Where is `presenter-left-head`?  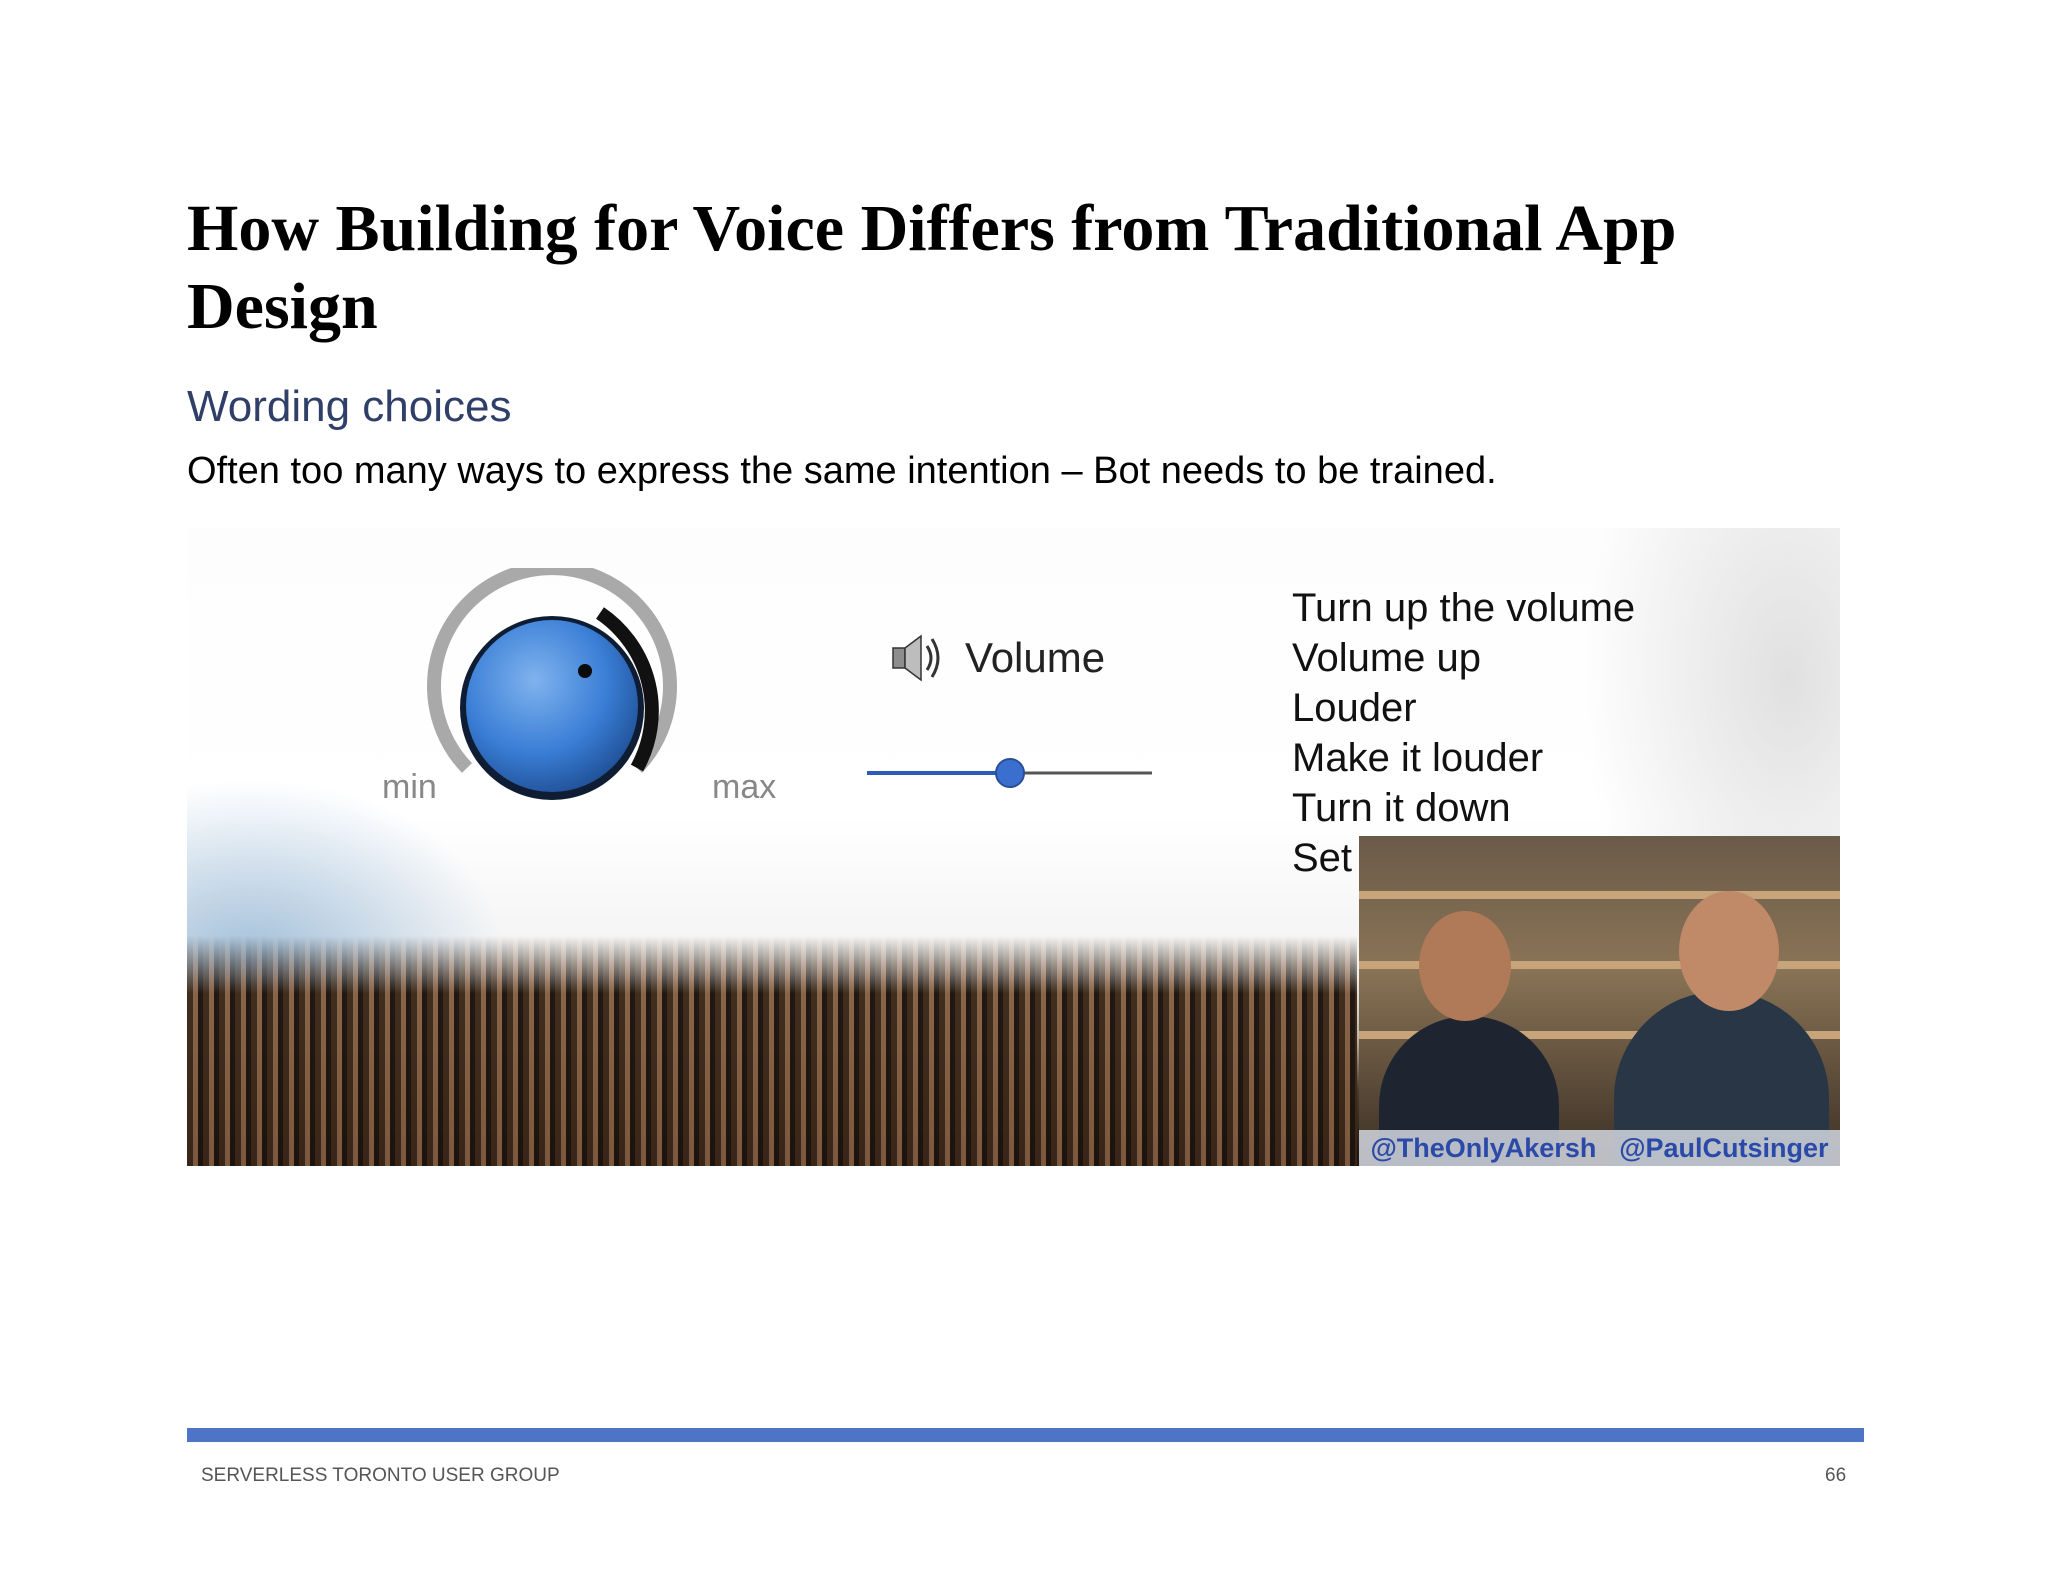 presenter-left-head is located at coordinates (1465, 966).